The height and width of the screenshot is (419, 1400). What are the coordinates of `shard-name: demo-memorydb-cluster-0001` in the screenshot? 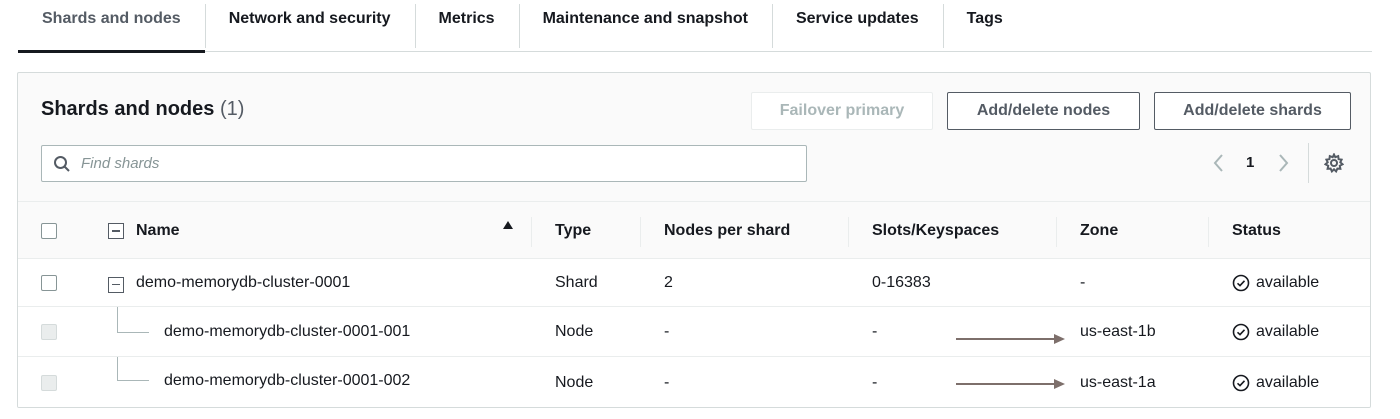 It's located at (243, 282).